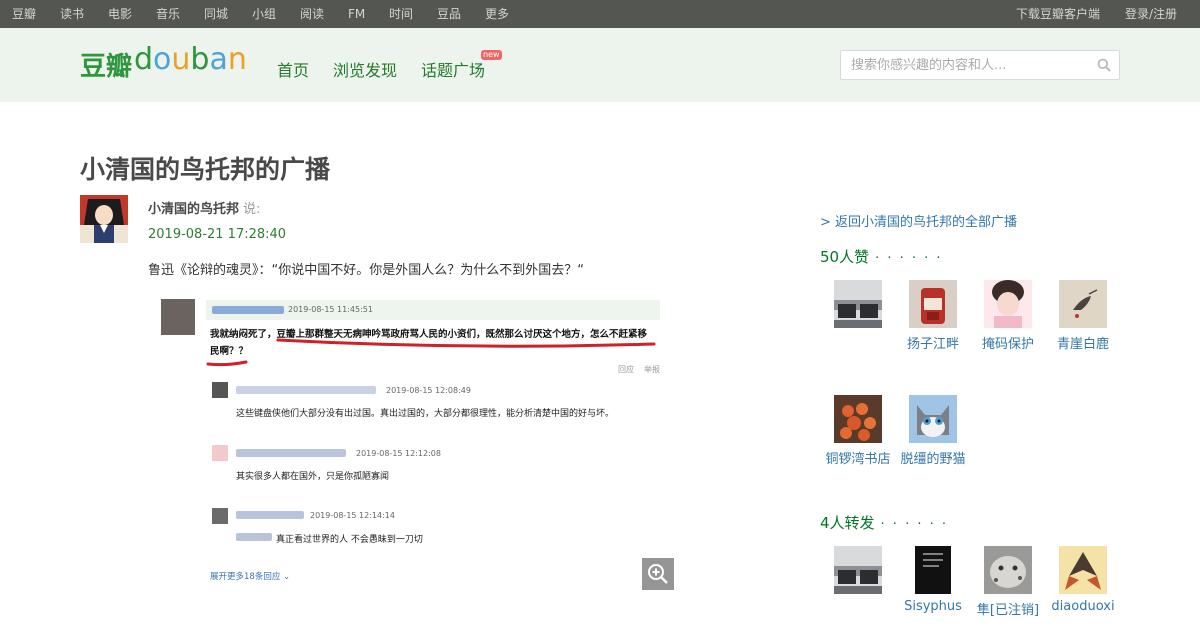 This screenshot has width=1200, height=630. Describe the element at coordinates (218, 59) in the screenshot. I see `logo-letter: a` at that location.